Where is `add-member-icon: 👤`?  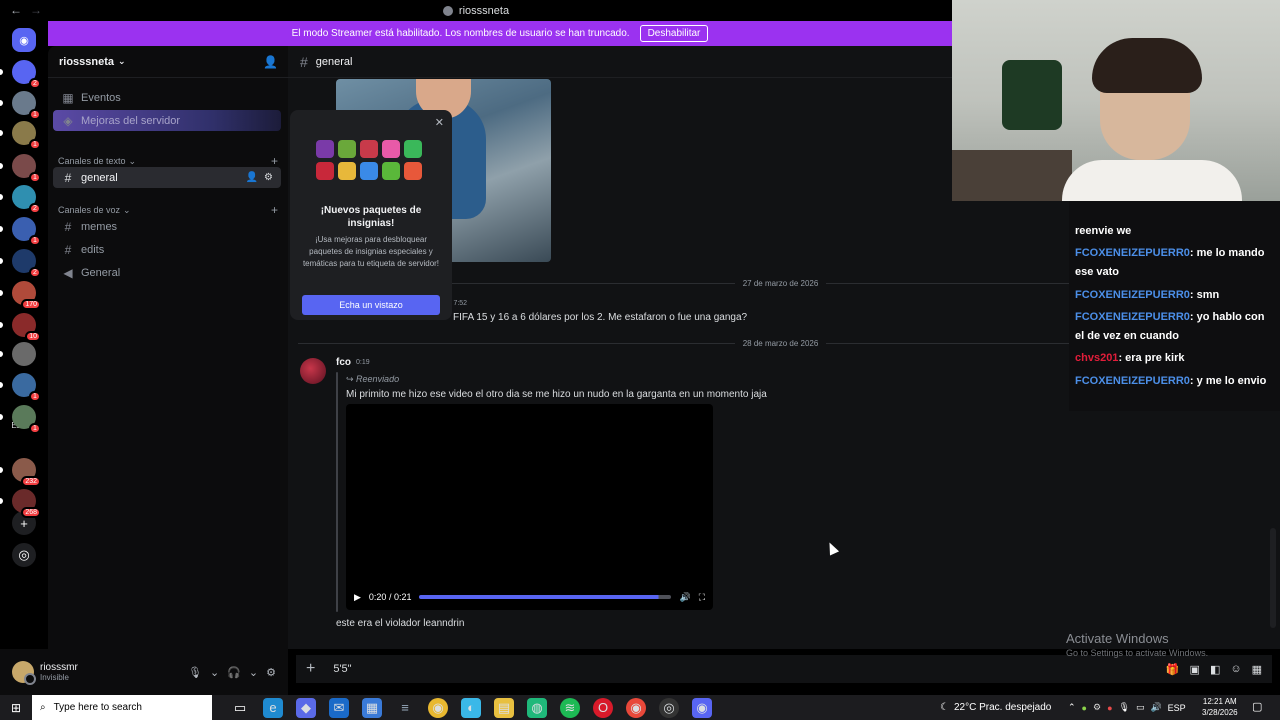 add-member-icon: 👤 is located at coordinates (252, 177).